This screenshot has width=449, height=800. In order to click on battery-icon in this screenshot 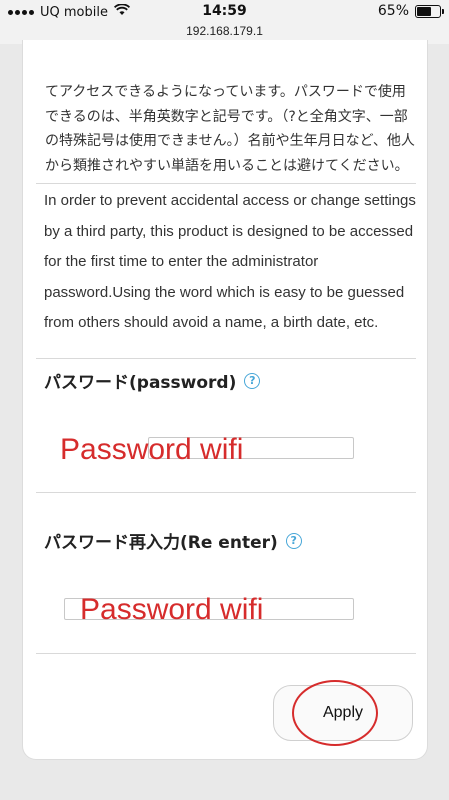, I will do `click(429, 11)`.